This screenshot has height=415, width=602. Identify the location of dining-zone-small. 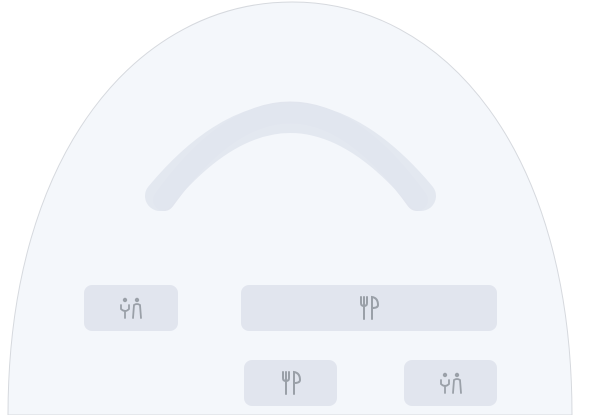
(290, 383).